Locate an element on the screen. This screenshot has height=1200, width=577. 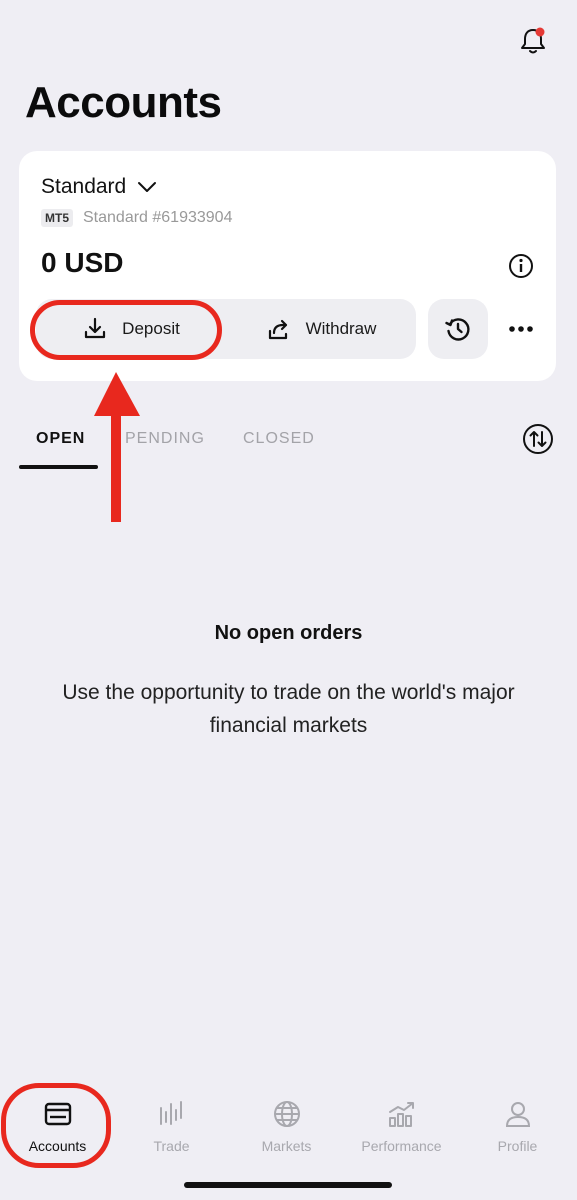
account-number: Standard #61933904 is located at coordinates (158, 217).